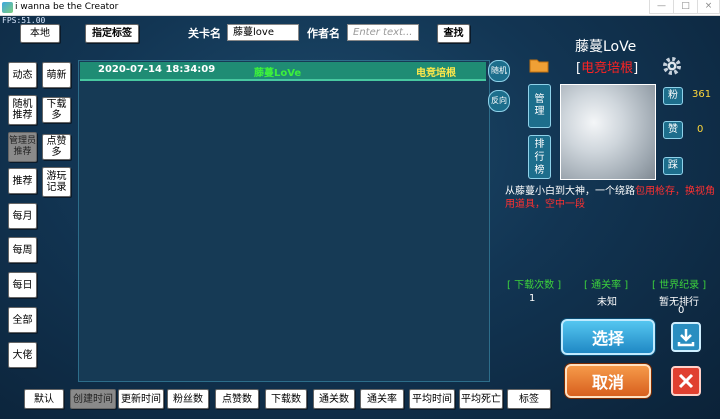  I want to click on row-author: 藤蔓LoVe, so click(278, 73).